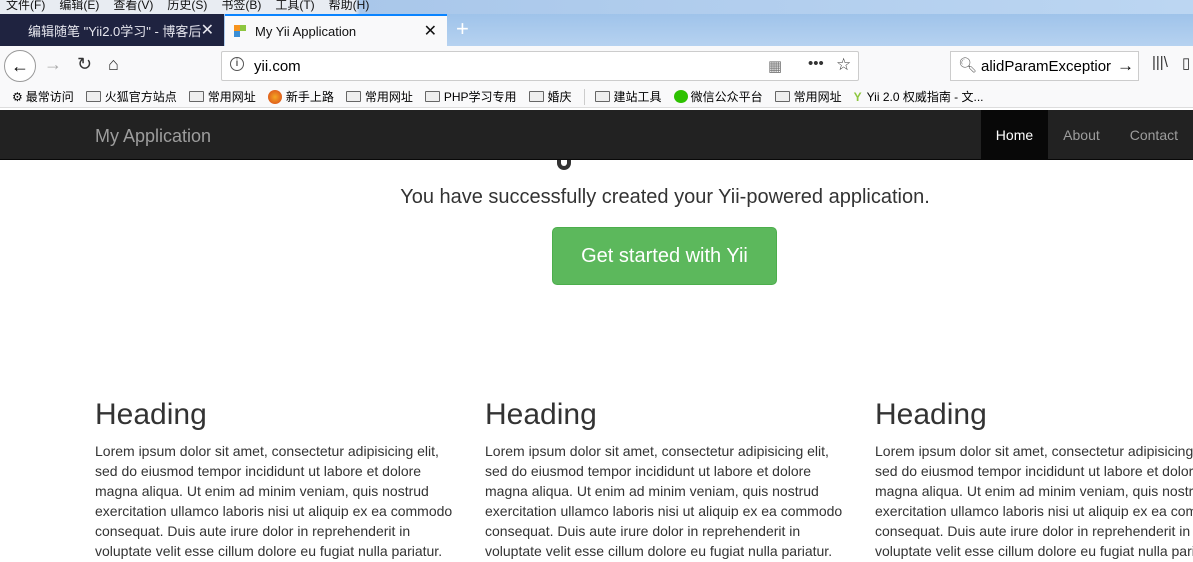 The width and height of the screenshot is (1193, 562). What do you see at coordinates (17, 96) in the screenshot?
I see `gear-icon: ⚙` at bounding box center [17, 96].